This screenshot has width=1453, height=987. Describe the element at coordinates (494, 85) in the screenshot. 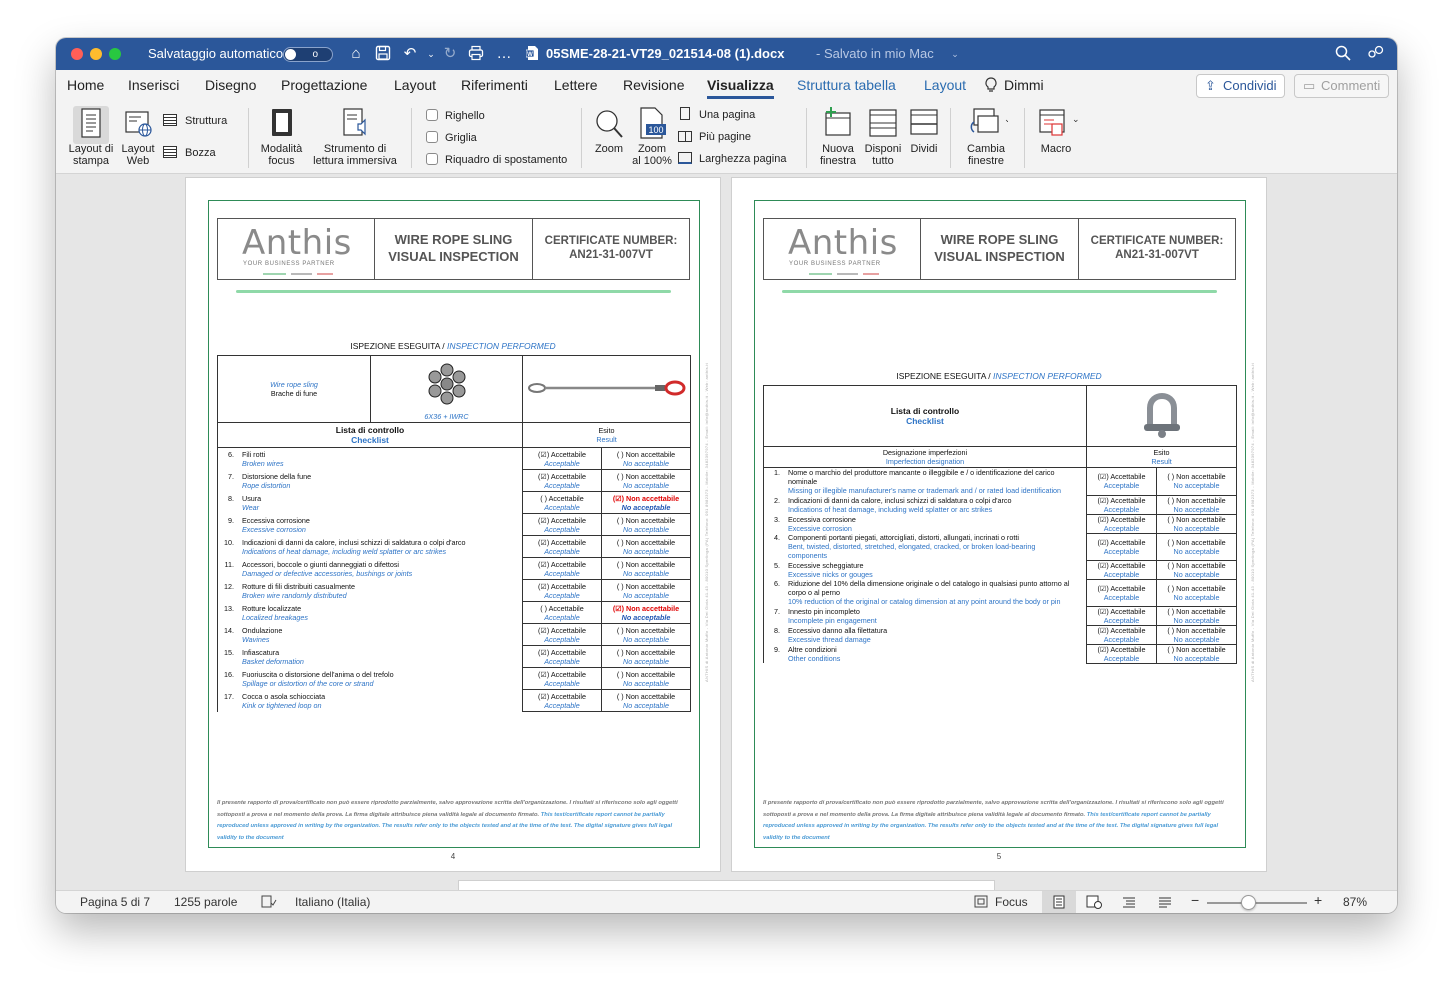

I see `tab-references: Riferimenti` at that location.